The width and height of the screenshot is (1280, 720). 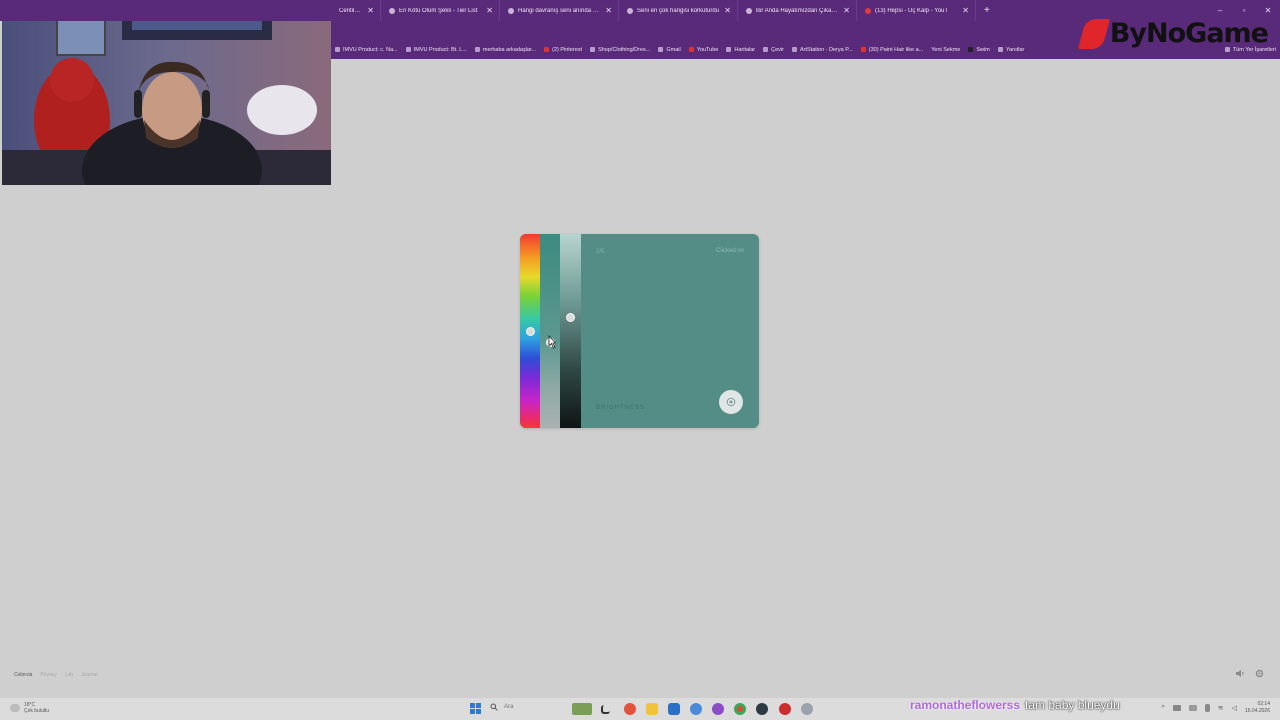 I want to click on youtube-favicon-icon, so click(x=868, y=10).